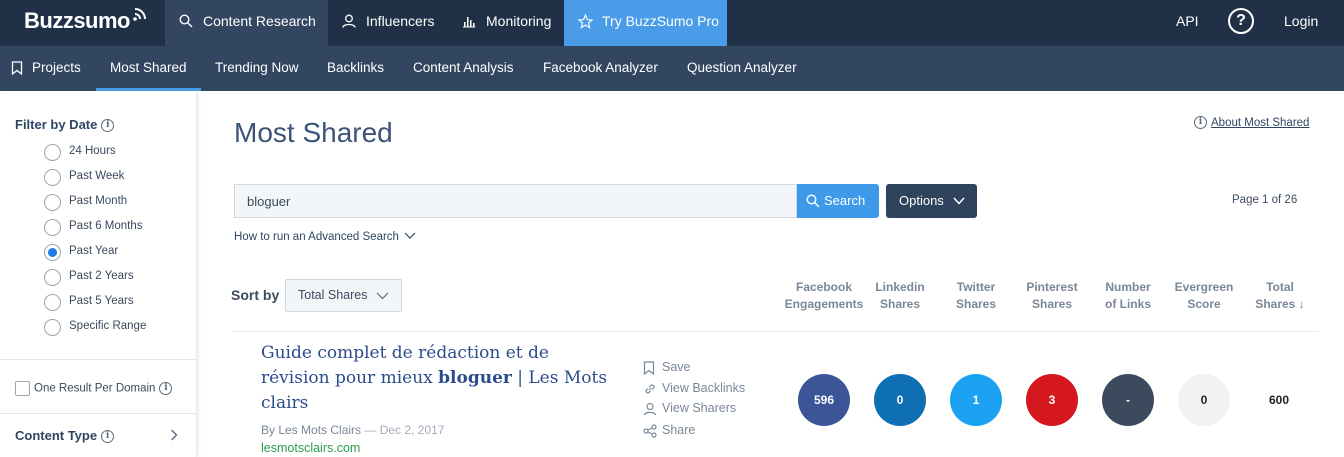 This screenshot has height=457, width=1344. What do you see at coordinates (311, 430) in the screenshot?
I see `article-author: By Les Mots Clairs` at bounding box center [311, 430].